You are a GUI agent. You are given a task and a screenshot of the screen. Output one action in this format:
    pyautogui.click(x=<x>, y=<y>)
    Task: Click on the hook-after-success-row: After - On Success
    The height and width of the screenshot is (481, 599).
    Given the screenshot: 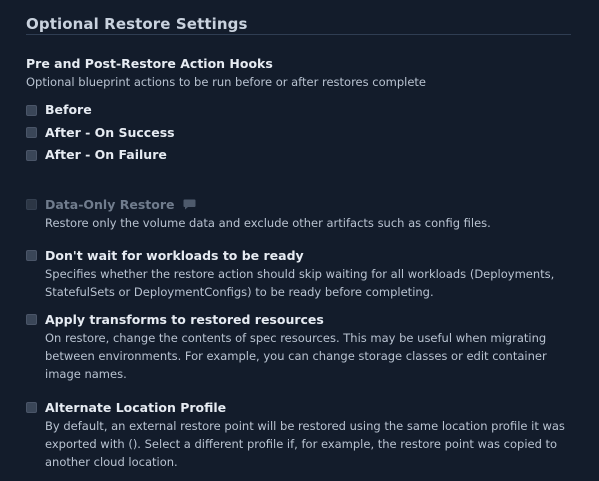 What is the action you would take?
    pyautogui.click(x=298, y=133)
    